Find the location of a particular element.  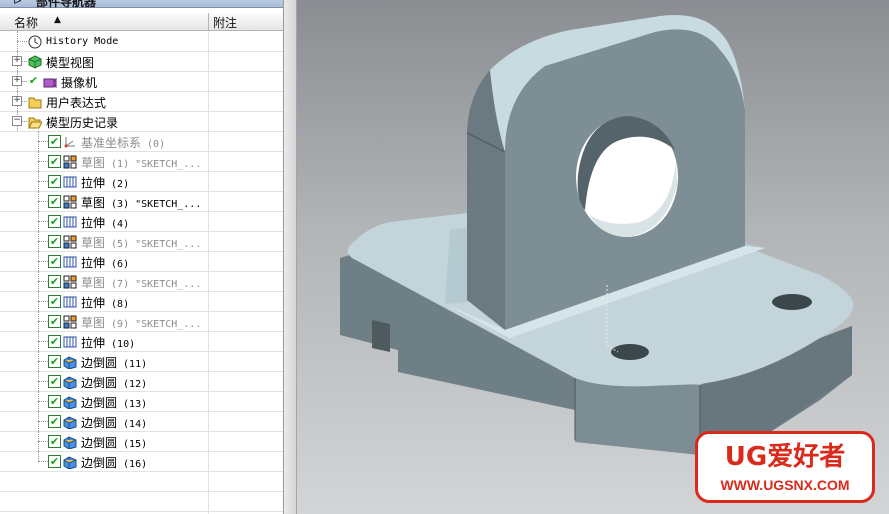

tree-node-label: 边倒圆 (14) is located at coordinates (114, 422).